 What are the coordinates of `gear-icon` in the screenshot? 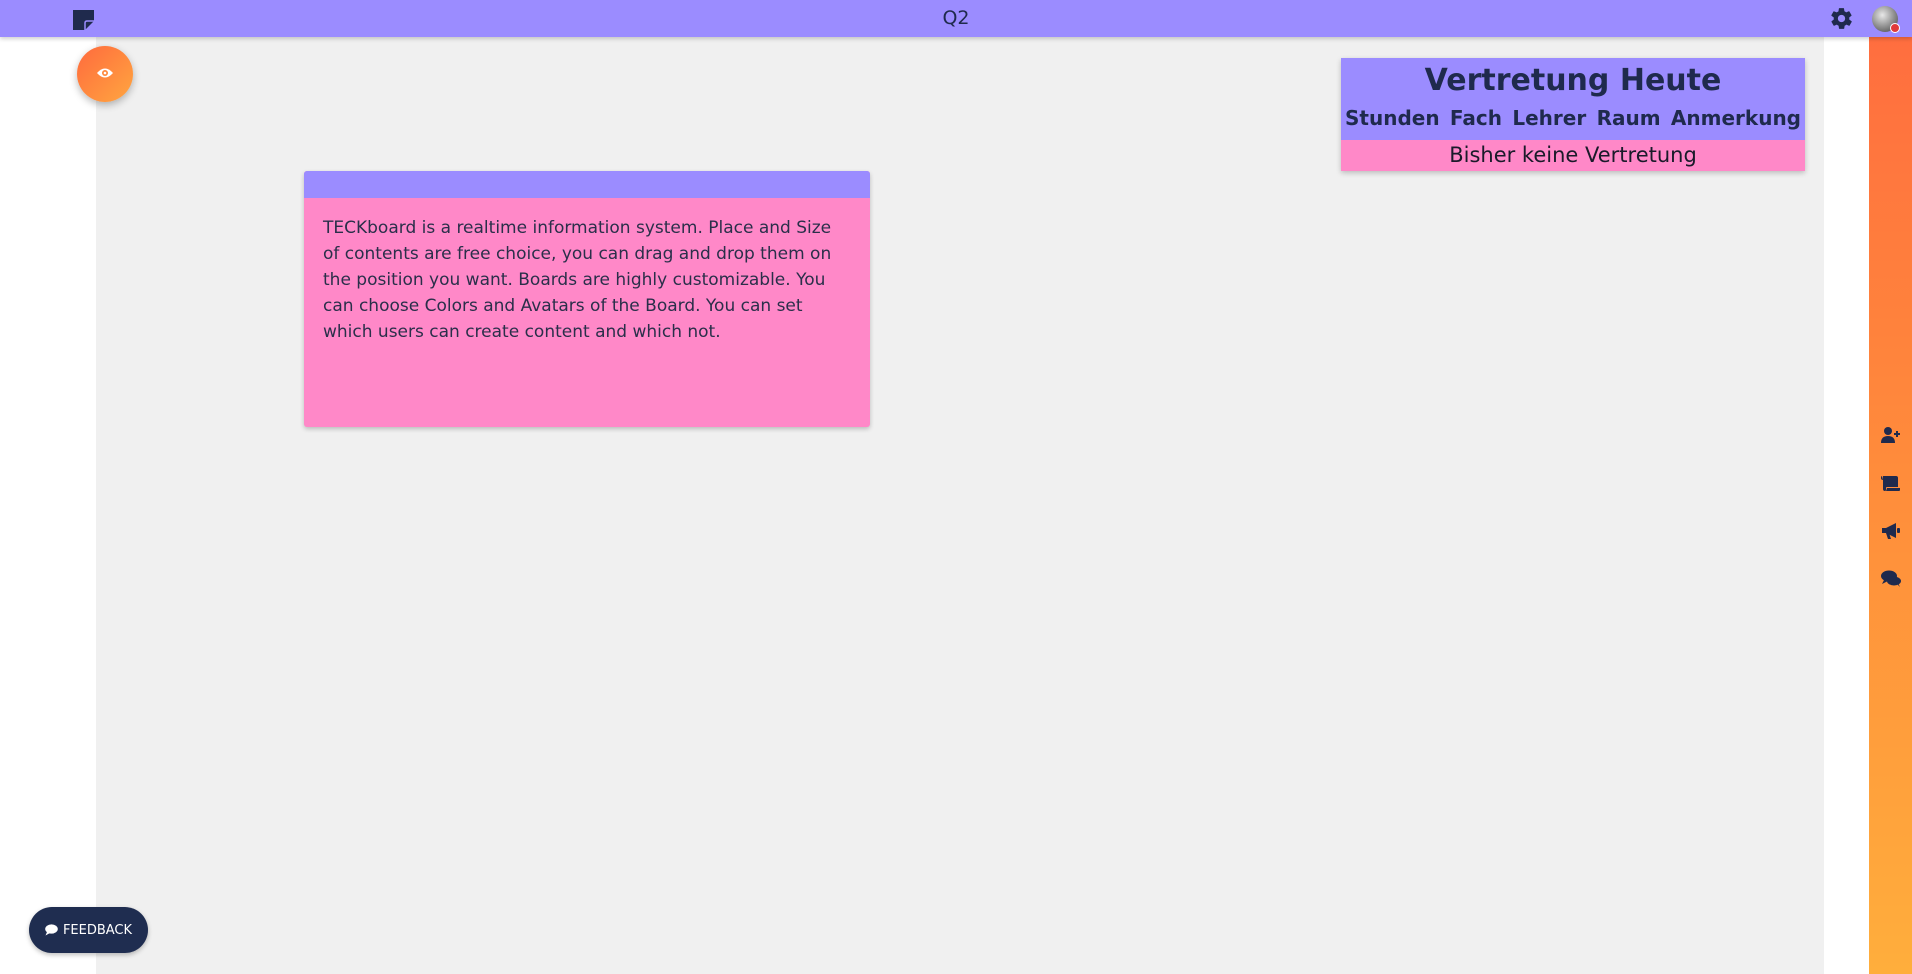 It's located at (1841, 18).